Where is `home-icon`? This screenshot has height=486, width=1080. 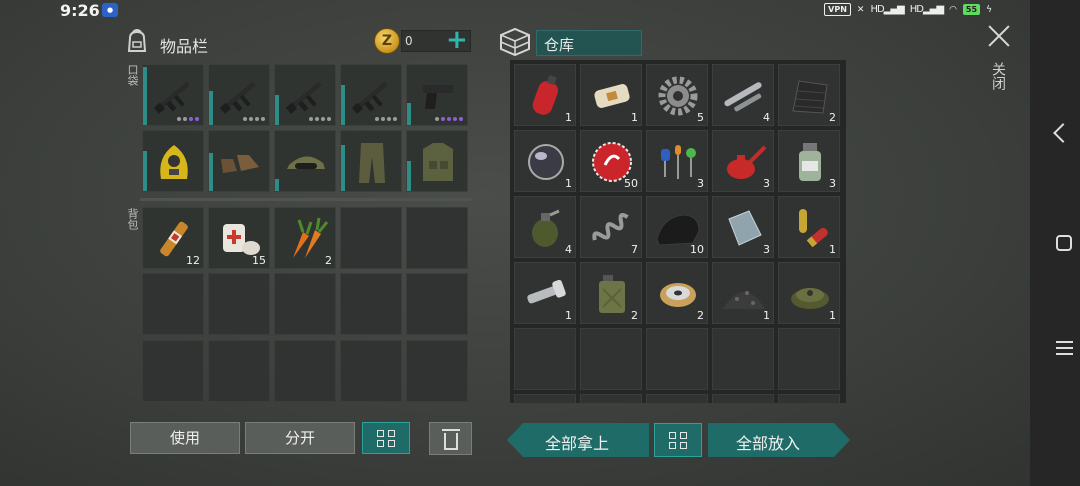
home-icon is located at coordinates (1064, 243).